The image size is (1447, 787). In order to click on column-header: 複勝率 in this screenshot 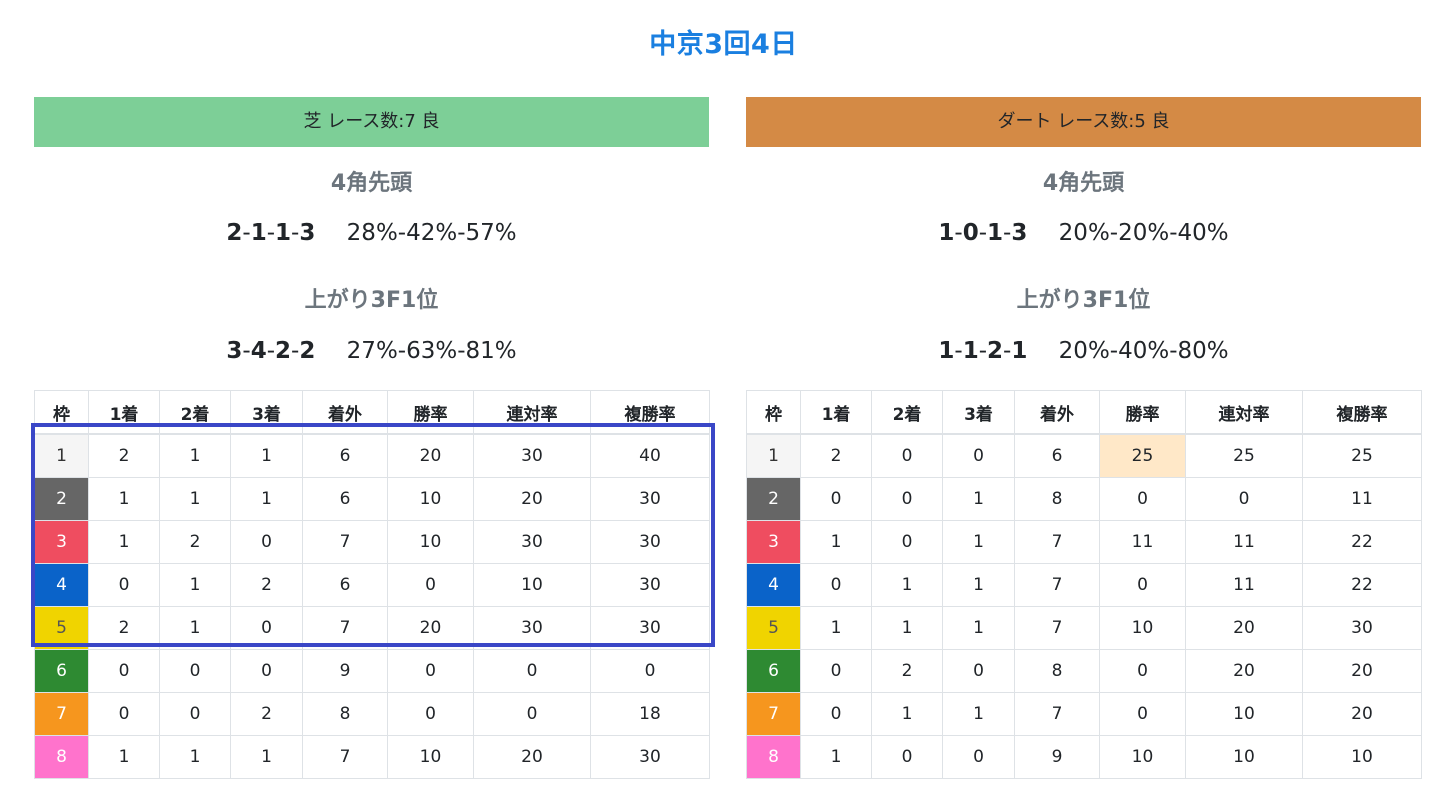, I will do `click(650, 412)`.